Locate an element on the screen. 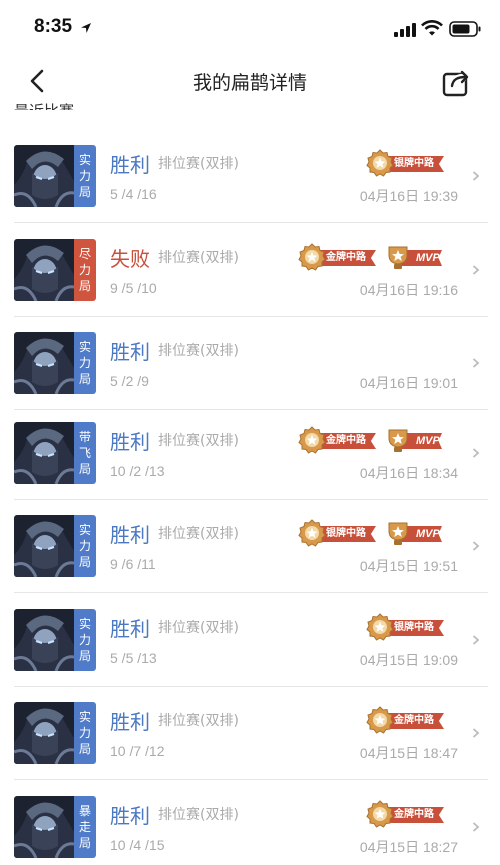 The width and height of the screenshot is (500, 865). match-row: 实力局胜利 排位赛(双排) 5 /2 /9 04月16日 19:01 is located at coordinates (250, 364).